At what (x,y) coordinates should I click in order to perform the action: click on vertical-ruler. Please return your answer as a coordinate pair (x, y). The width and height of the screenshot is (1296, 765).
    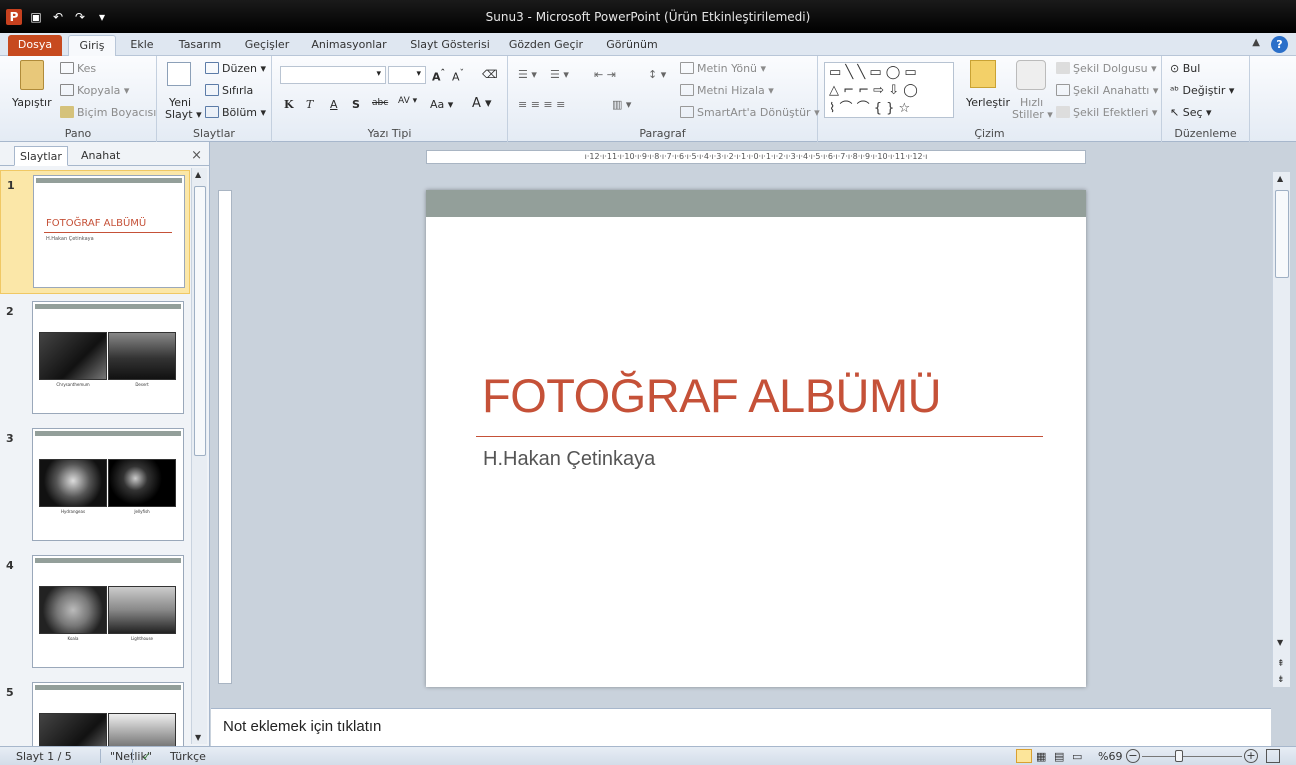
    Looking at the image, I should click on (225, 437).